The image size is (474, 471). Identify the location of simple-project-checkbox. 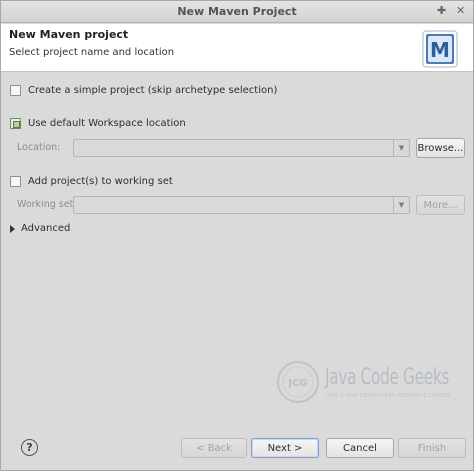
(15, 90).